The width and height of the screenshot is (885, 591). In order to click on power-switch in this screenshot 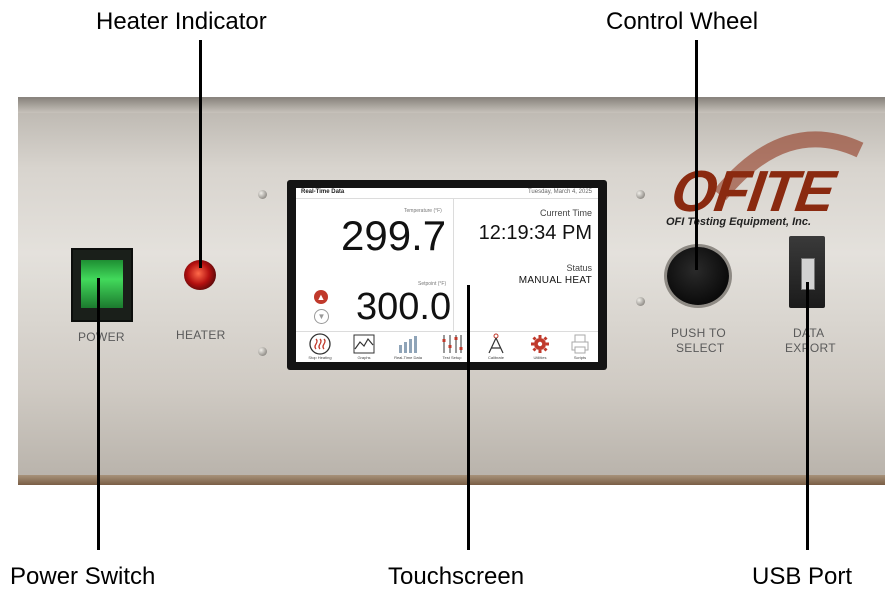, I will do `click(102, 285)`.